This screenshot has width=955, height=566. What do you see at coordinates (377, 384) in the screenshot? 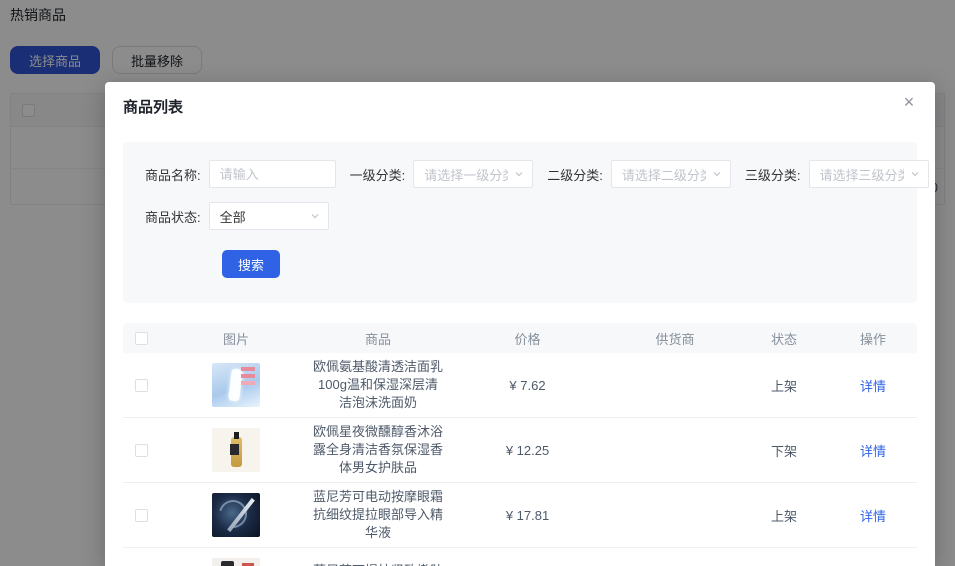
I see `product-name: 欧佩氨基酸清透洁面乳100g温和保湿深层清洁泡沫洗面奶` at bounding box center [377, 384].